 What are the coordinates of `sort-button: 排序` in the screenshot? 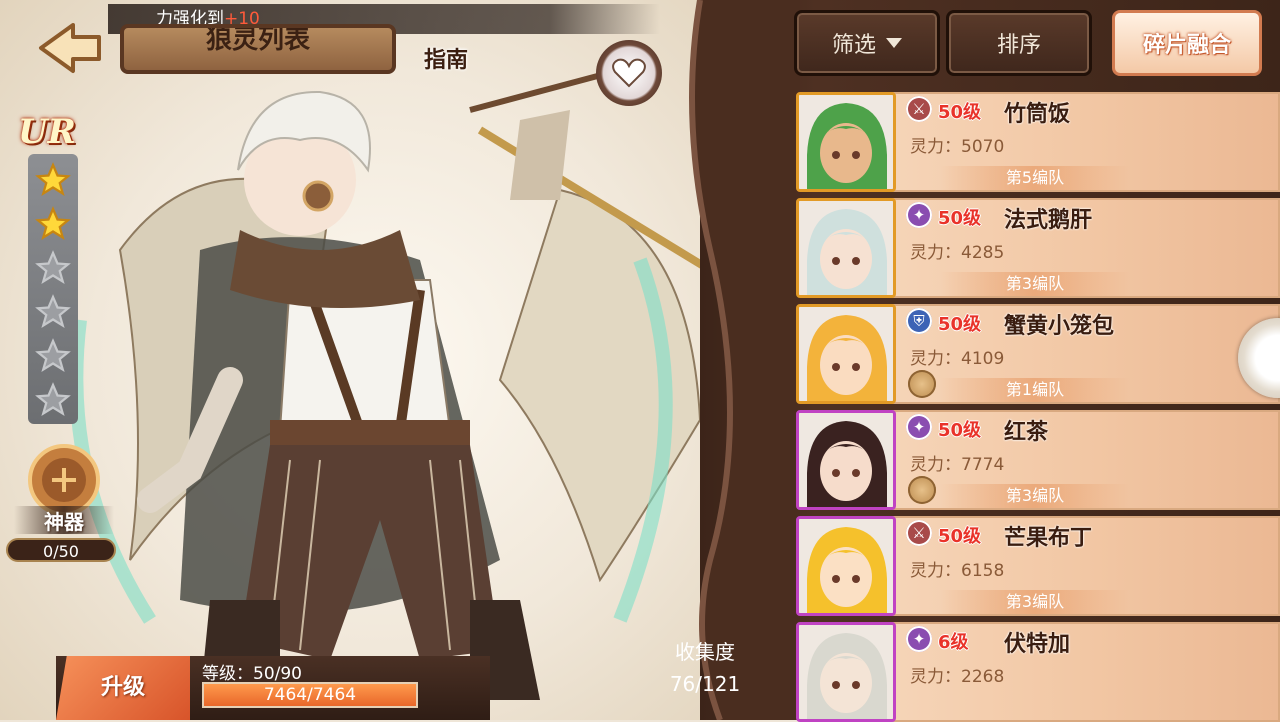 It's located at (1019, 43).